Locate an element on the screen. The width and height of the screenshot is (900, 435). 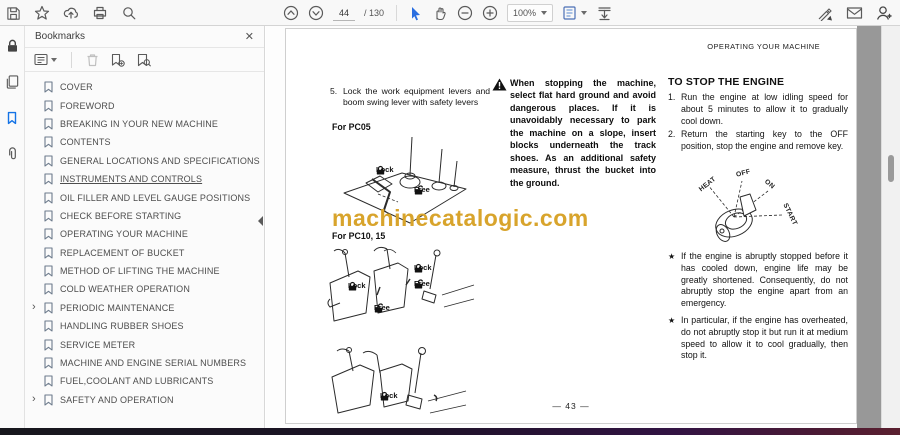
new-bookmark-icon is located at coordinates (117, 60).